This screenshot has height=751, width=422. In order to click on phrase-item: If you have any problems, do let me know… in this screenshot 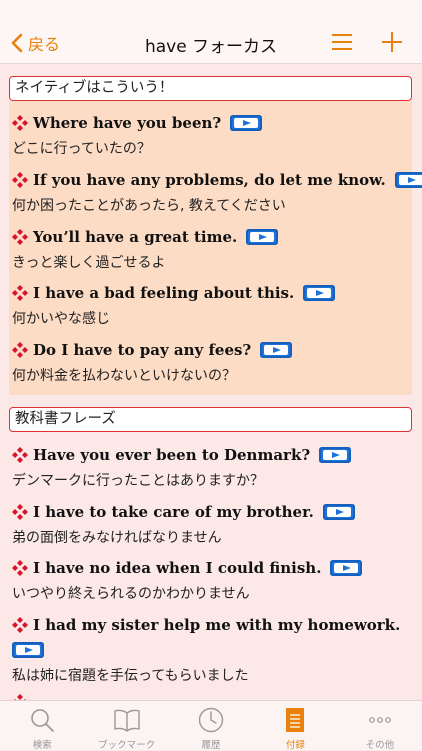, I will do `click(217, 192)`.